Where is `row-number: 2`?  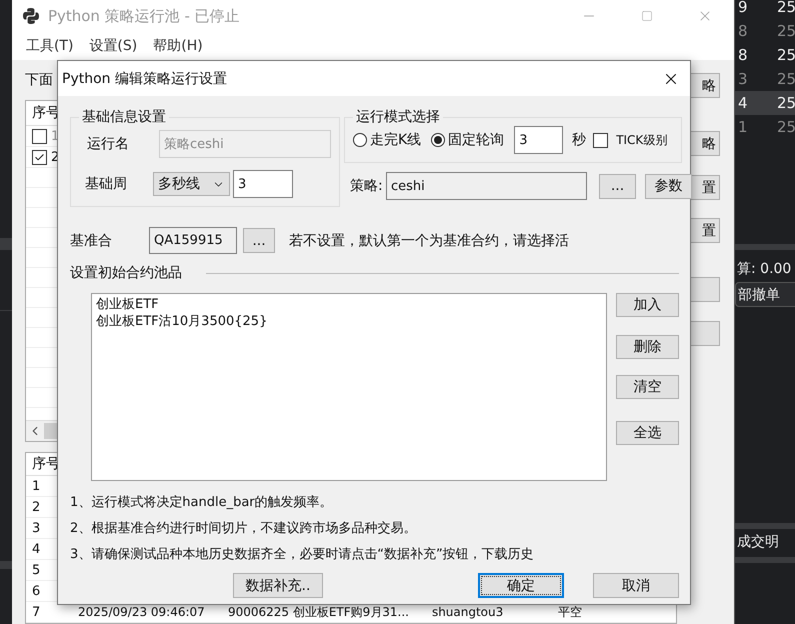
row-number: 2 is located at coordinates (36, 507).